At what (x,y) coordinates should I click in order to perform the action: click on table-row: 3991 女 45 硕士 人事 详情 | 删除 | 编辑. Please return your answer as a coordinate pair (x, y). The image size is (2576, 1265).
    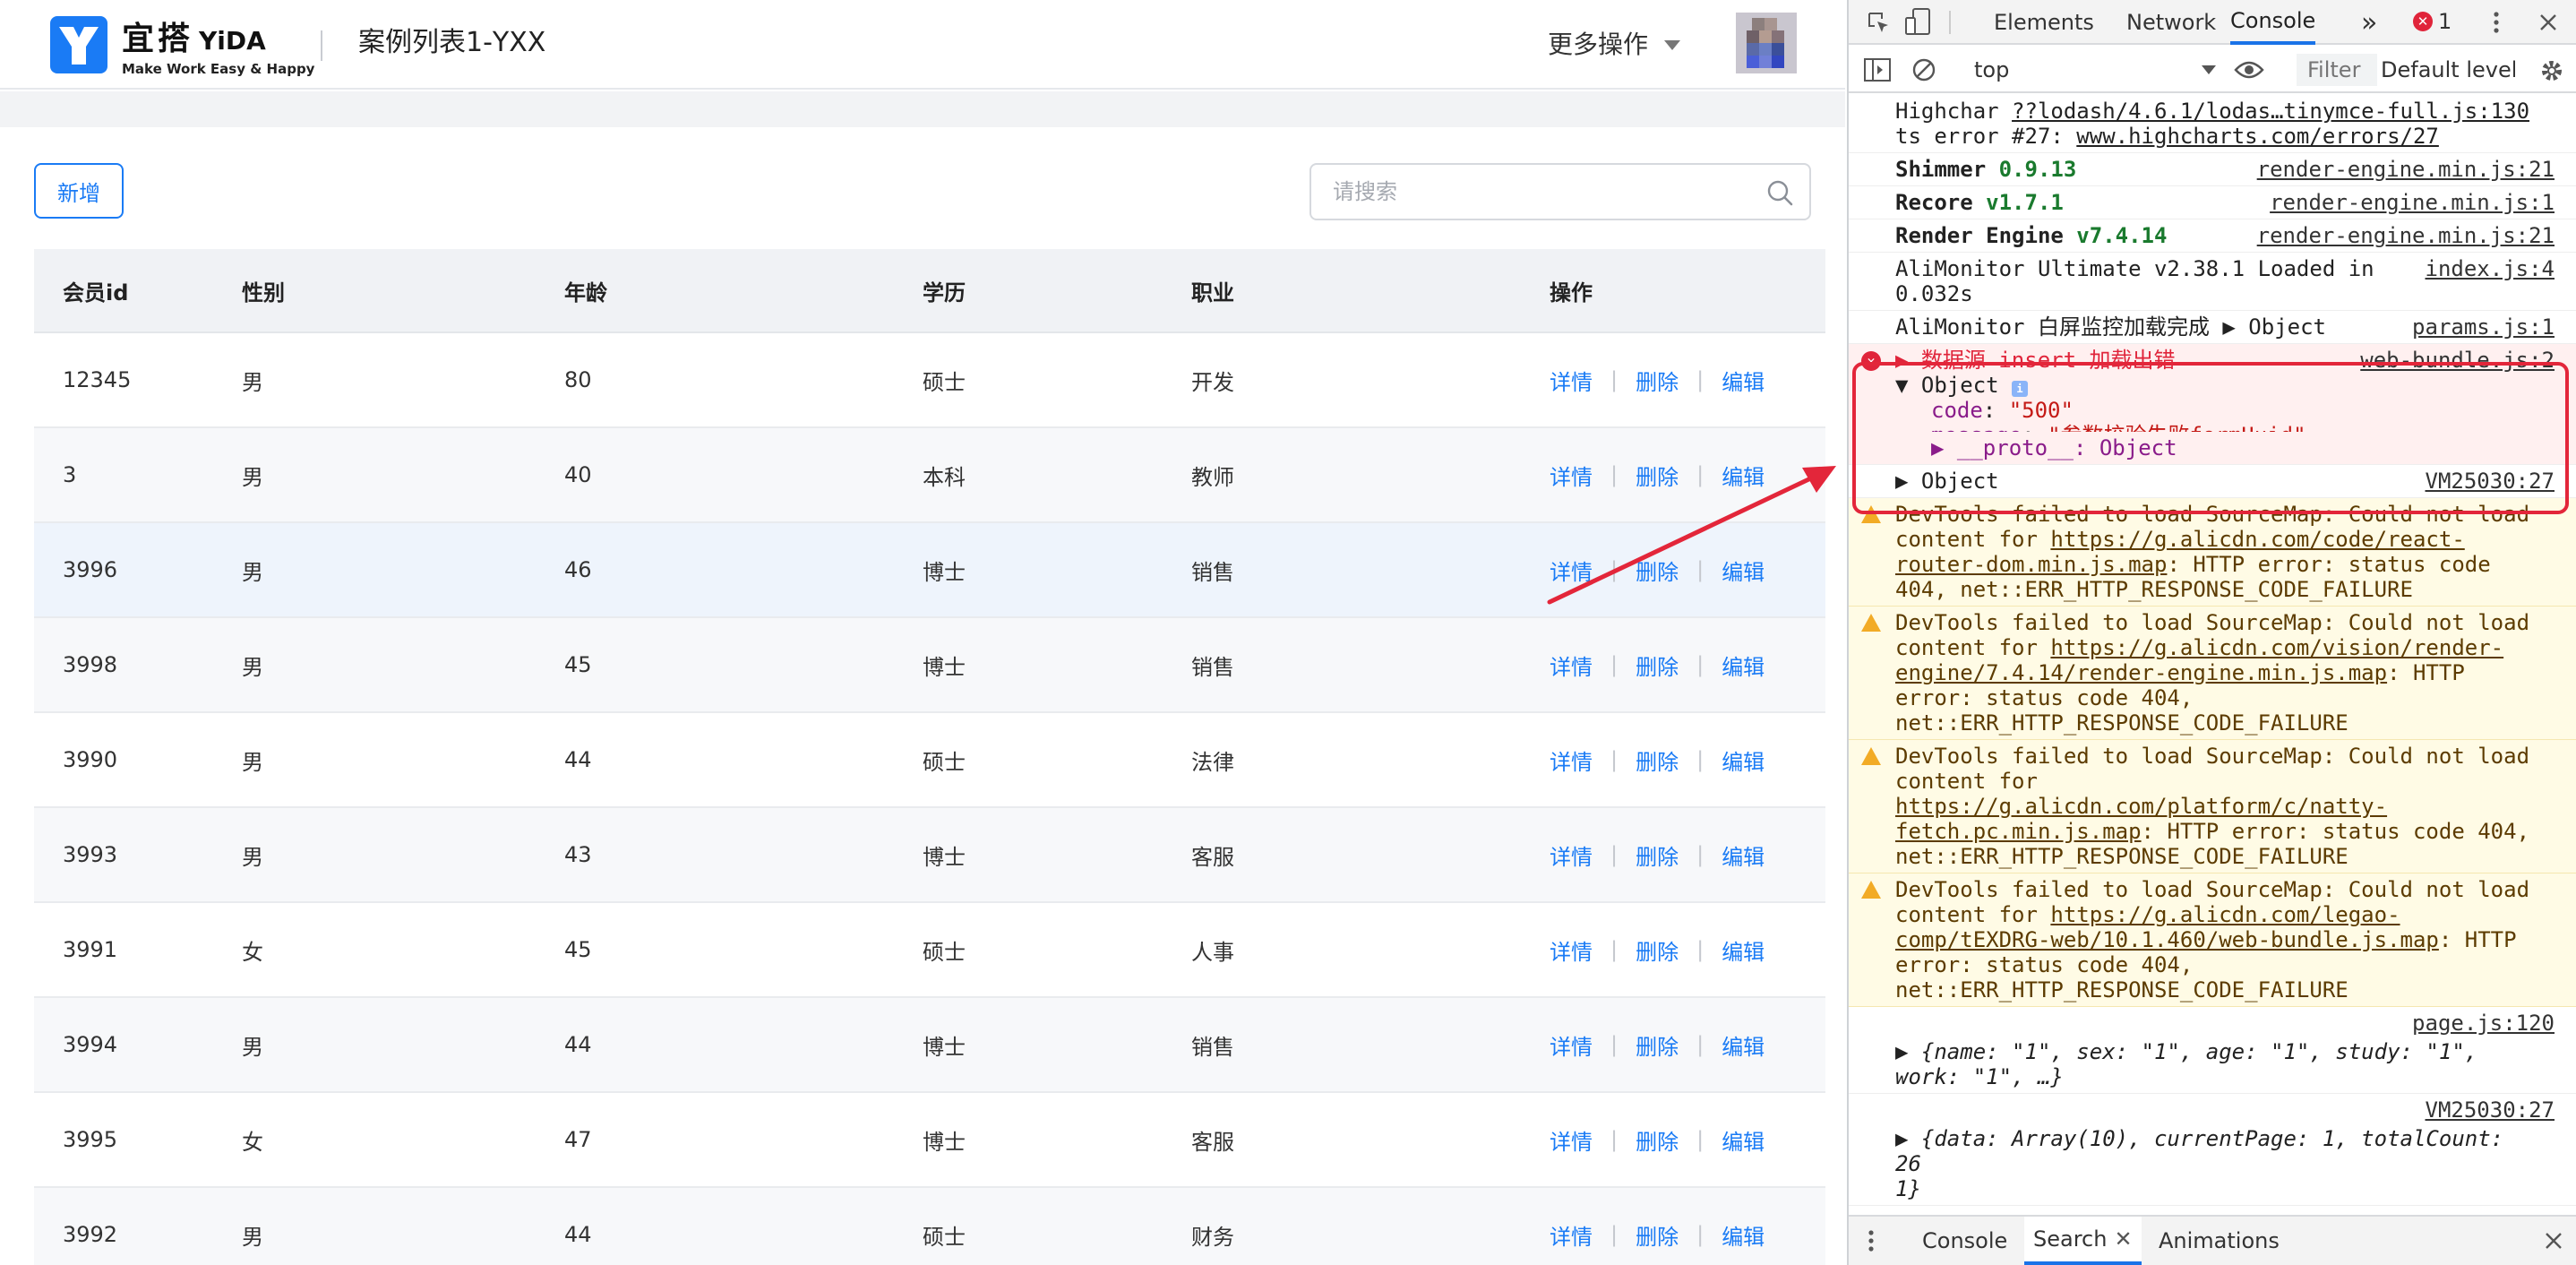
    Looking at the image, I should click on (929, 950).